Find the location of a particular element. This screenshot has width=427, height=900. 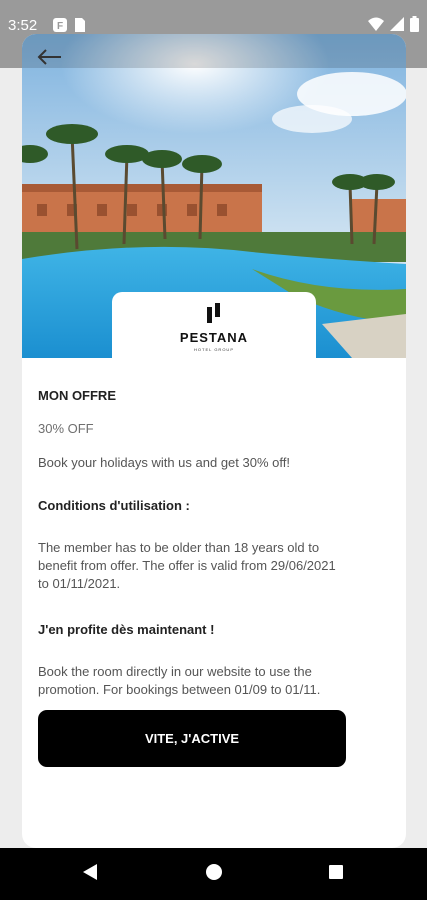

system-nav-bar is located at coordinates (213, 874).